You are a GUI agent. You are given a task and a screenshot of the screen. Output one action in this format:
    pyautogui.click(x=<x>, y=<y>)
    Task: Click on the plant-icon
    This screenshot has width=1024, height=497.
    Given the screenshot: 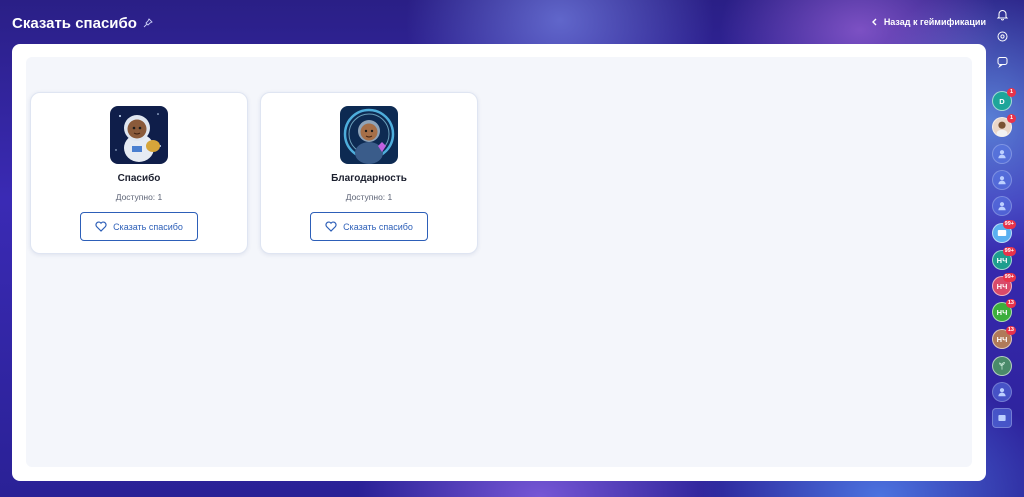 What is the action you would take?
    pyautogui.click(x=1002, y=365)
    